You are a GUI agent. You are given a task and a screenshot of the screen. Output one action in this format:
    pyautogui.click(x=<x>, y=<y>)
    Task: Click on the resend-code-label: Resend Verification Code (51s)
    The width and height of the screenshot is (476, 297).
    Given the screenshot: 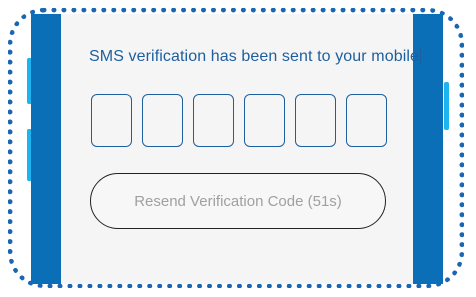 What is the action you would take?
    pyautogui.click(x=238, y=201)
    